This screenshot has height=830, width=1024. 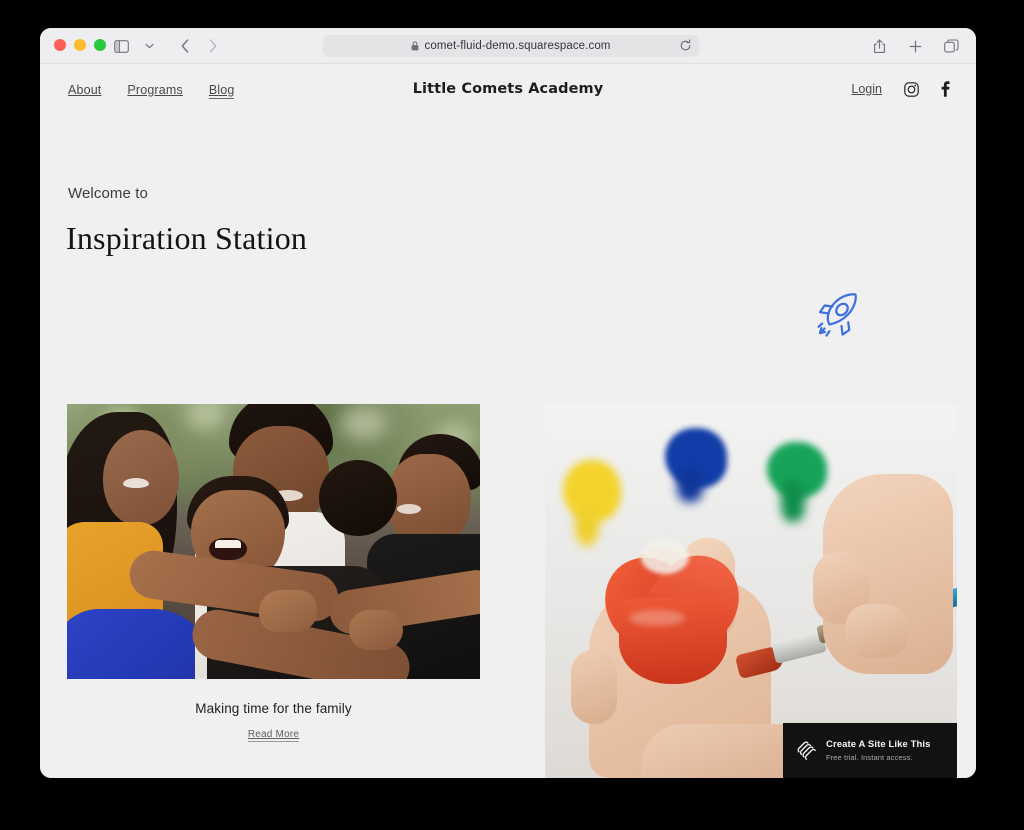 I want to click on login-link: Login, so click(x=866, y=89).